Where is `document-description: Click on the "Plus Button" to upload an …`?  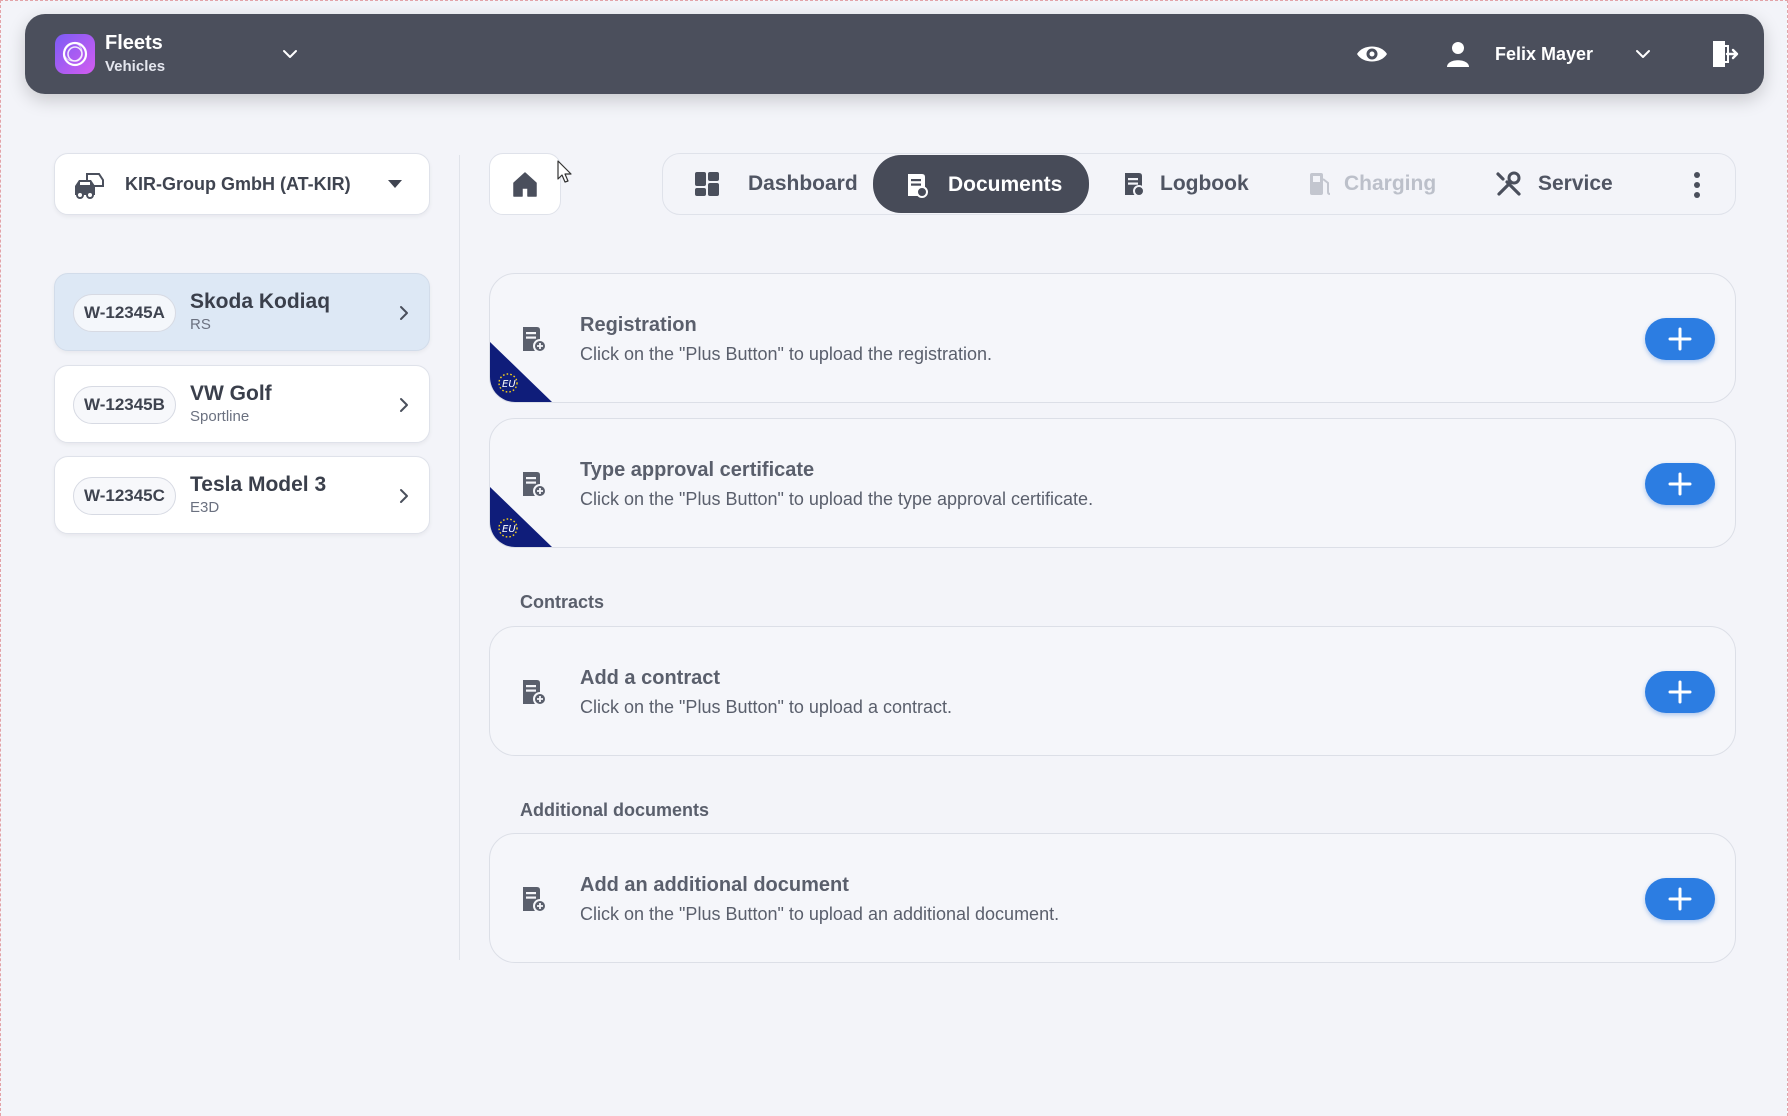
document-description: Click on the "Plus Button" to upload an … is located at coordinates (820, 914).